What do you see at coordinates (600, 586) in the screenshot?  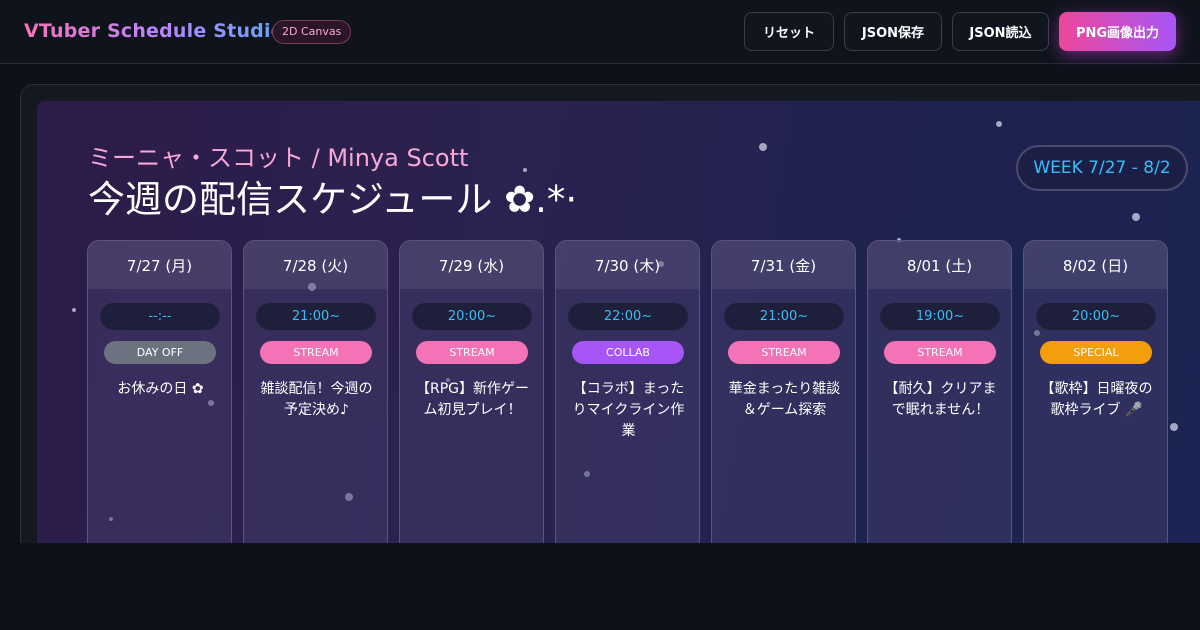 I see `page-footer-area` at bounding box center [600, 586].